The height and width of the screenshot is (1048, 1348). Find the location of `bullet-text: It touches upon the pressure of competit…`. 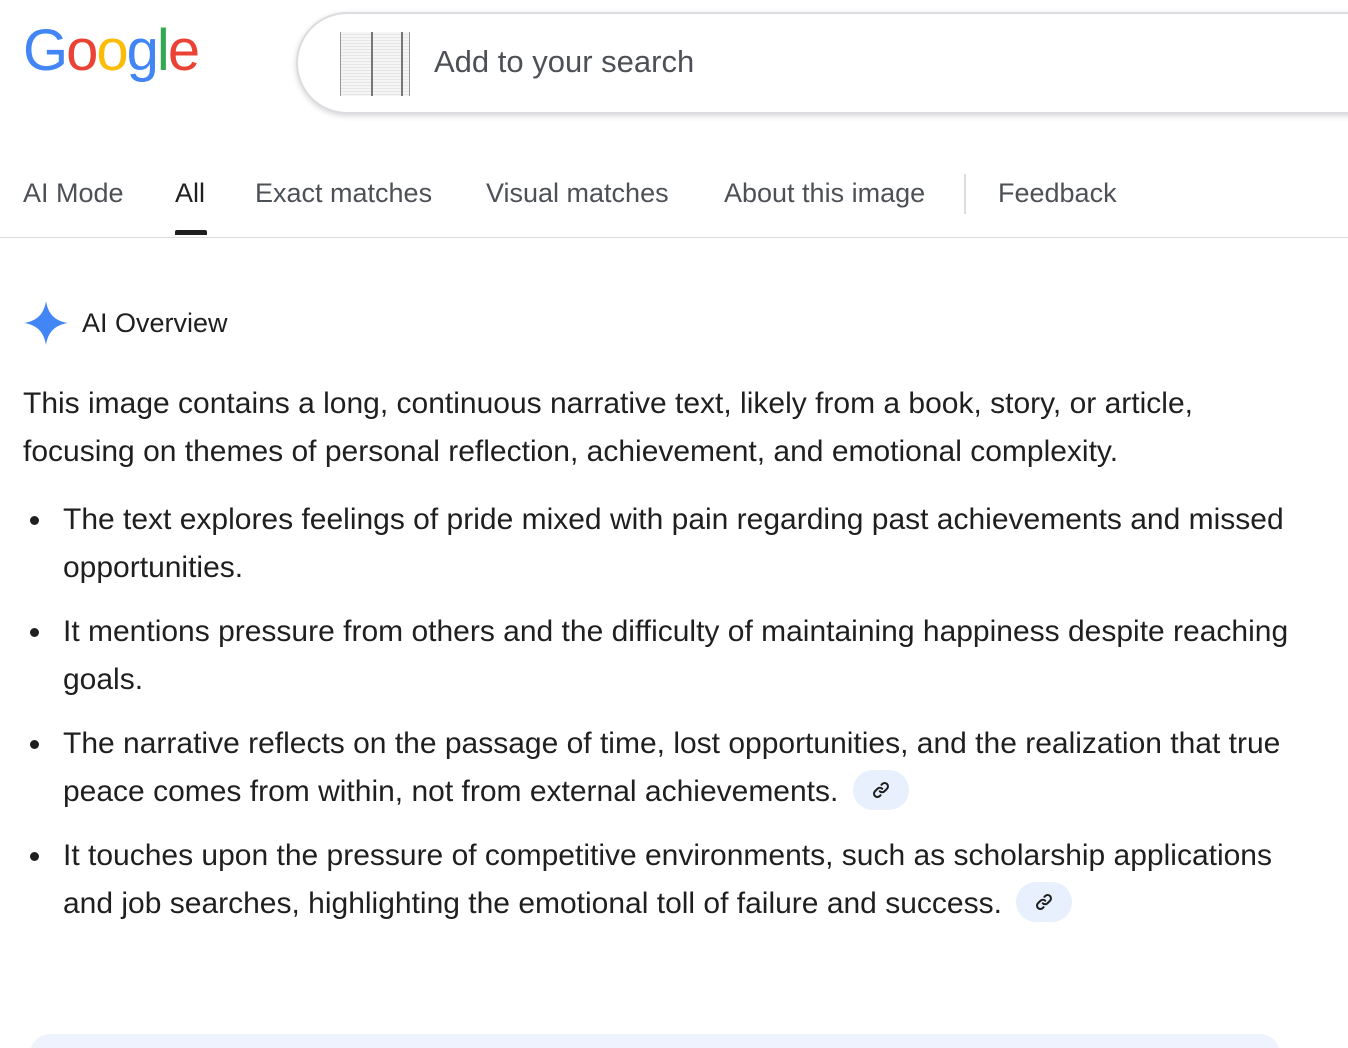

bullet-text: It touches upon the pressure of competit… is located at coordinates (667, 879).